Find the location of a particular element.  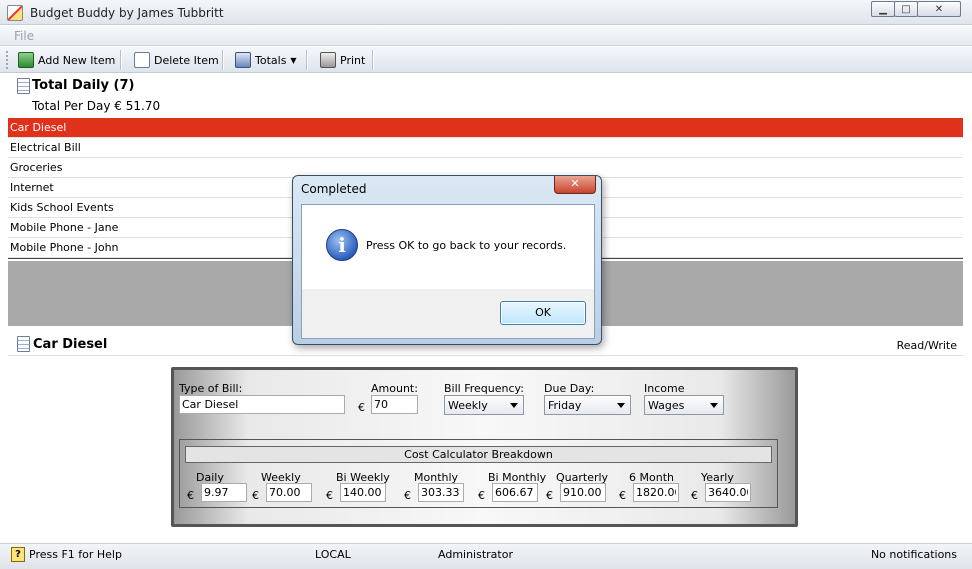

info-icon: i is located at coordinates (342, 245).